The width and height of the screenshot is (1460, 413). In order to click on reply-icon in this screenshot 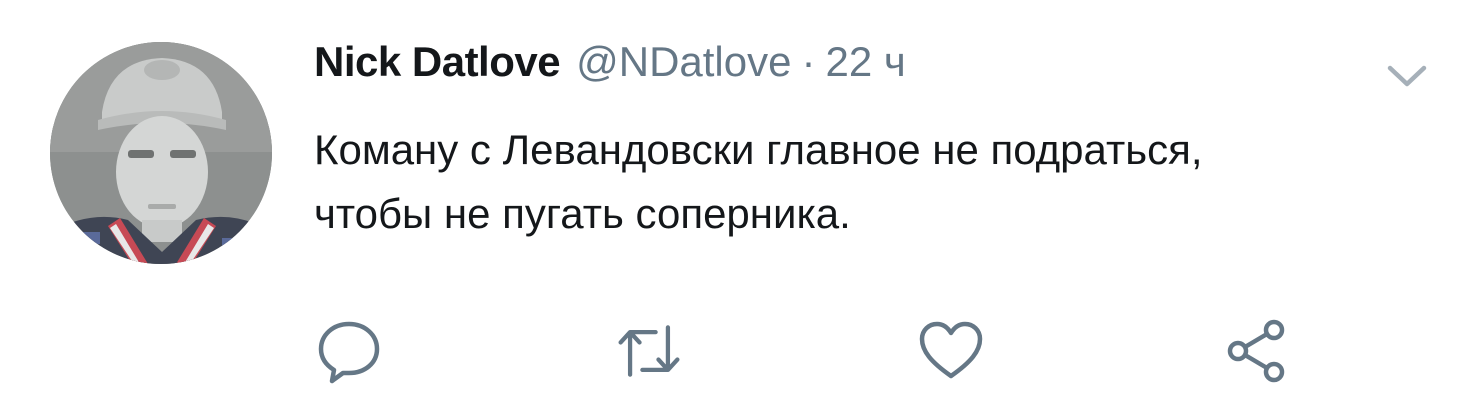, I will do `click(349, 352)`.